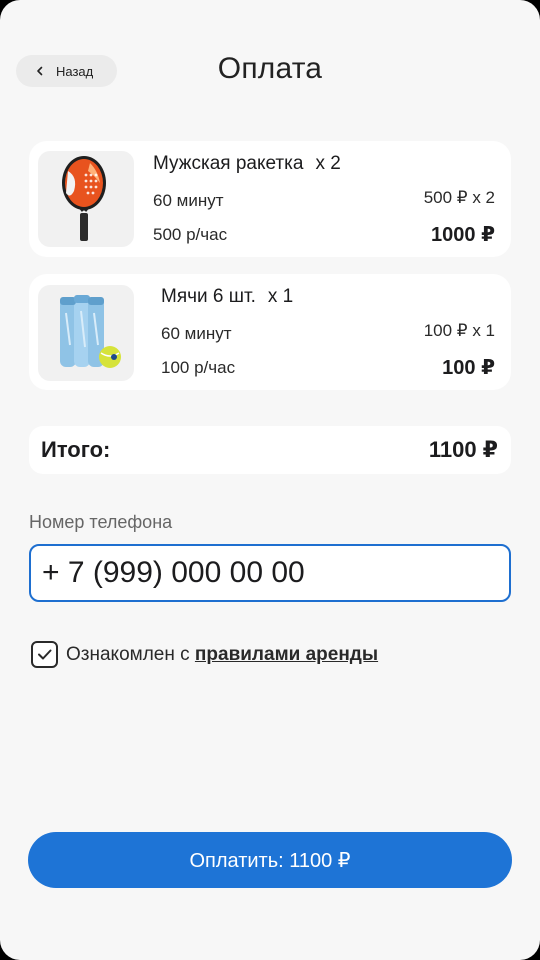  Describe the element at coordinates (86, 333) in the screenshot. I see `tennis-balls-icon` at that location.